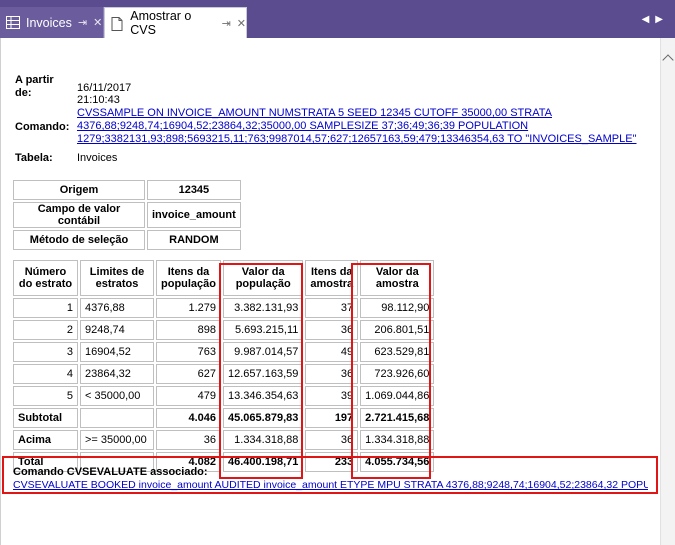 The height and width of the screenshot is (545, 675). I want to click on table-row: Método de seleção RANDOM, so click(127, 240).